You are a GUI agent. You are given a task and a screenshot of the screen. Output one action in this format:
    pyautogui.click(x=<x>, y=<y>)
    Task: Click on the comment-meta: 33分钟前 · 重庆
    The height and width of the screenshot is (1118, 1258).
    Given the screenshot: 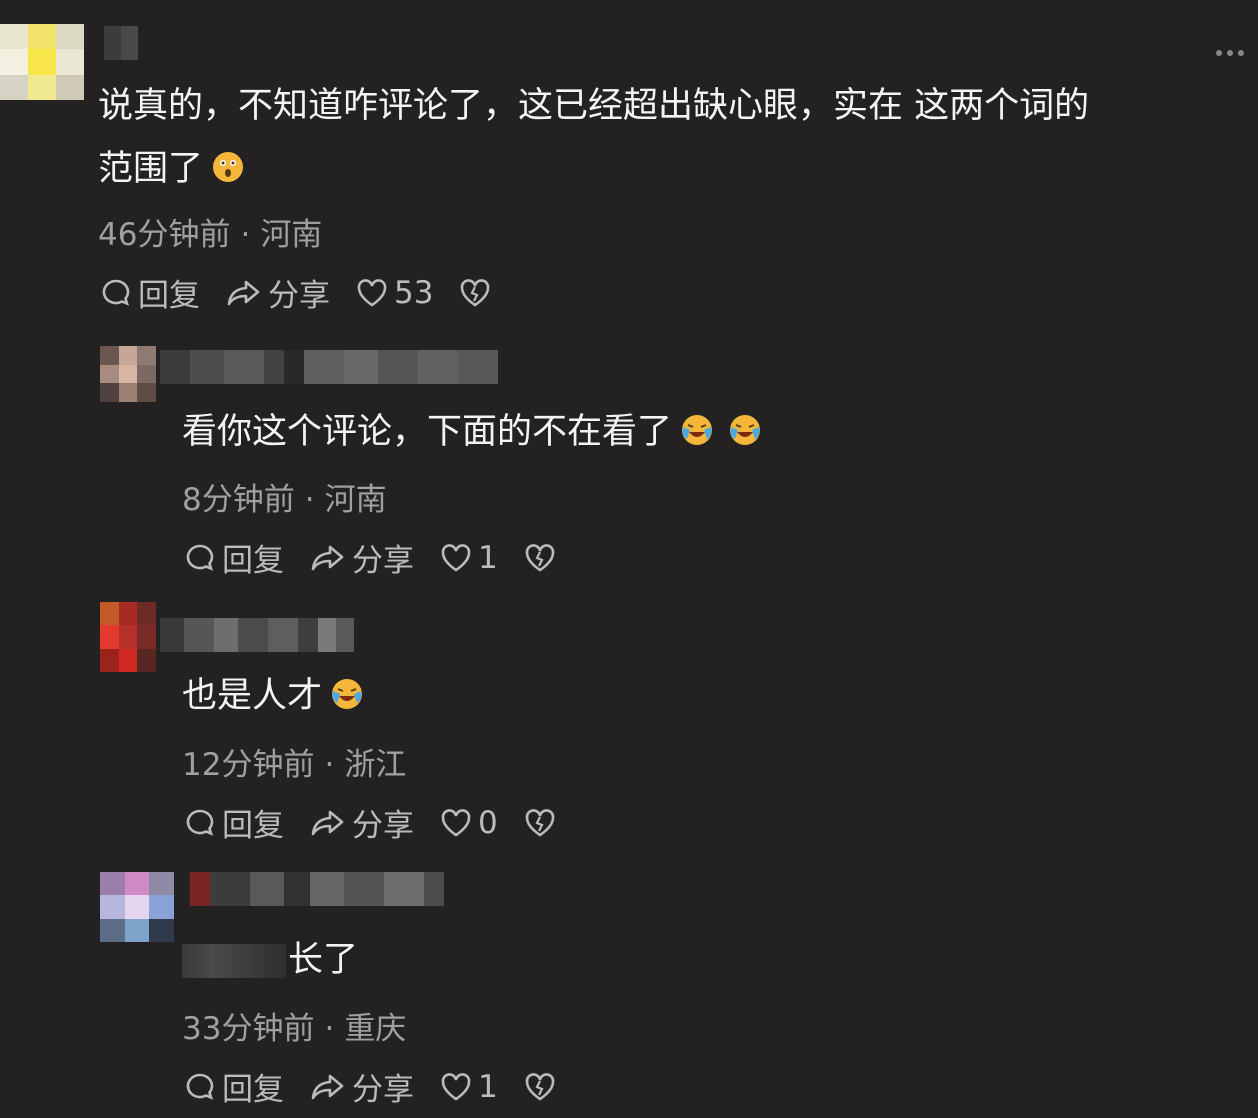 What is the action you would take?
    pyautogui.click(x=294, y=1029)
    